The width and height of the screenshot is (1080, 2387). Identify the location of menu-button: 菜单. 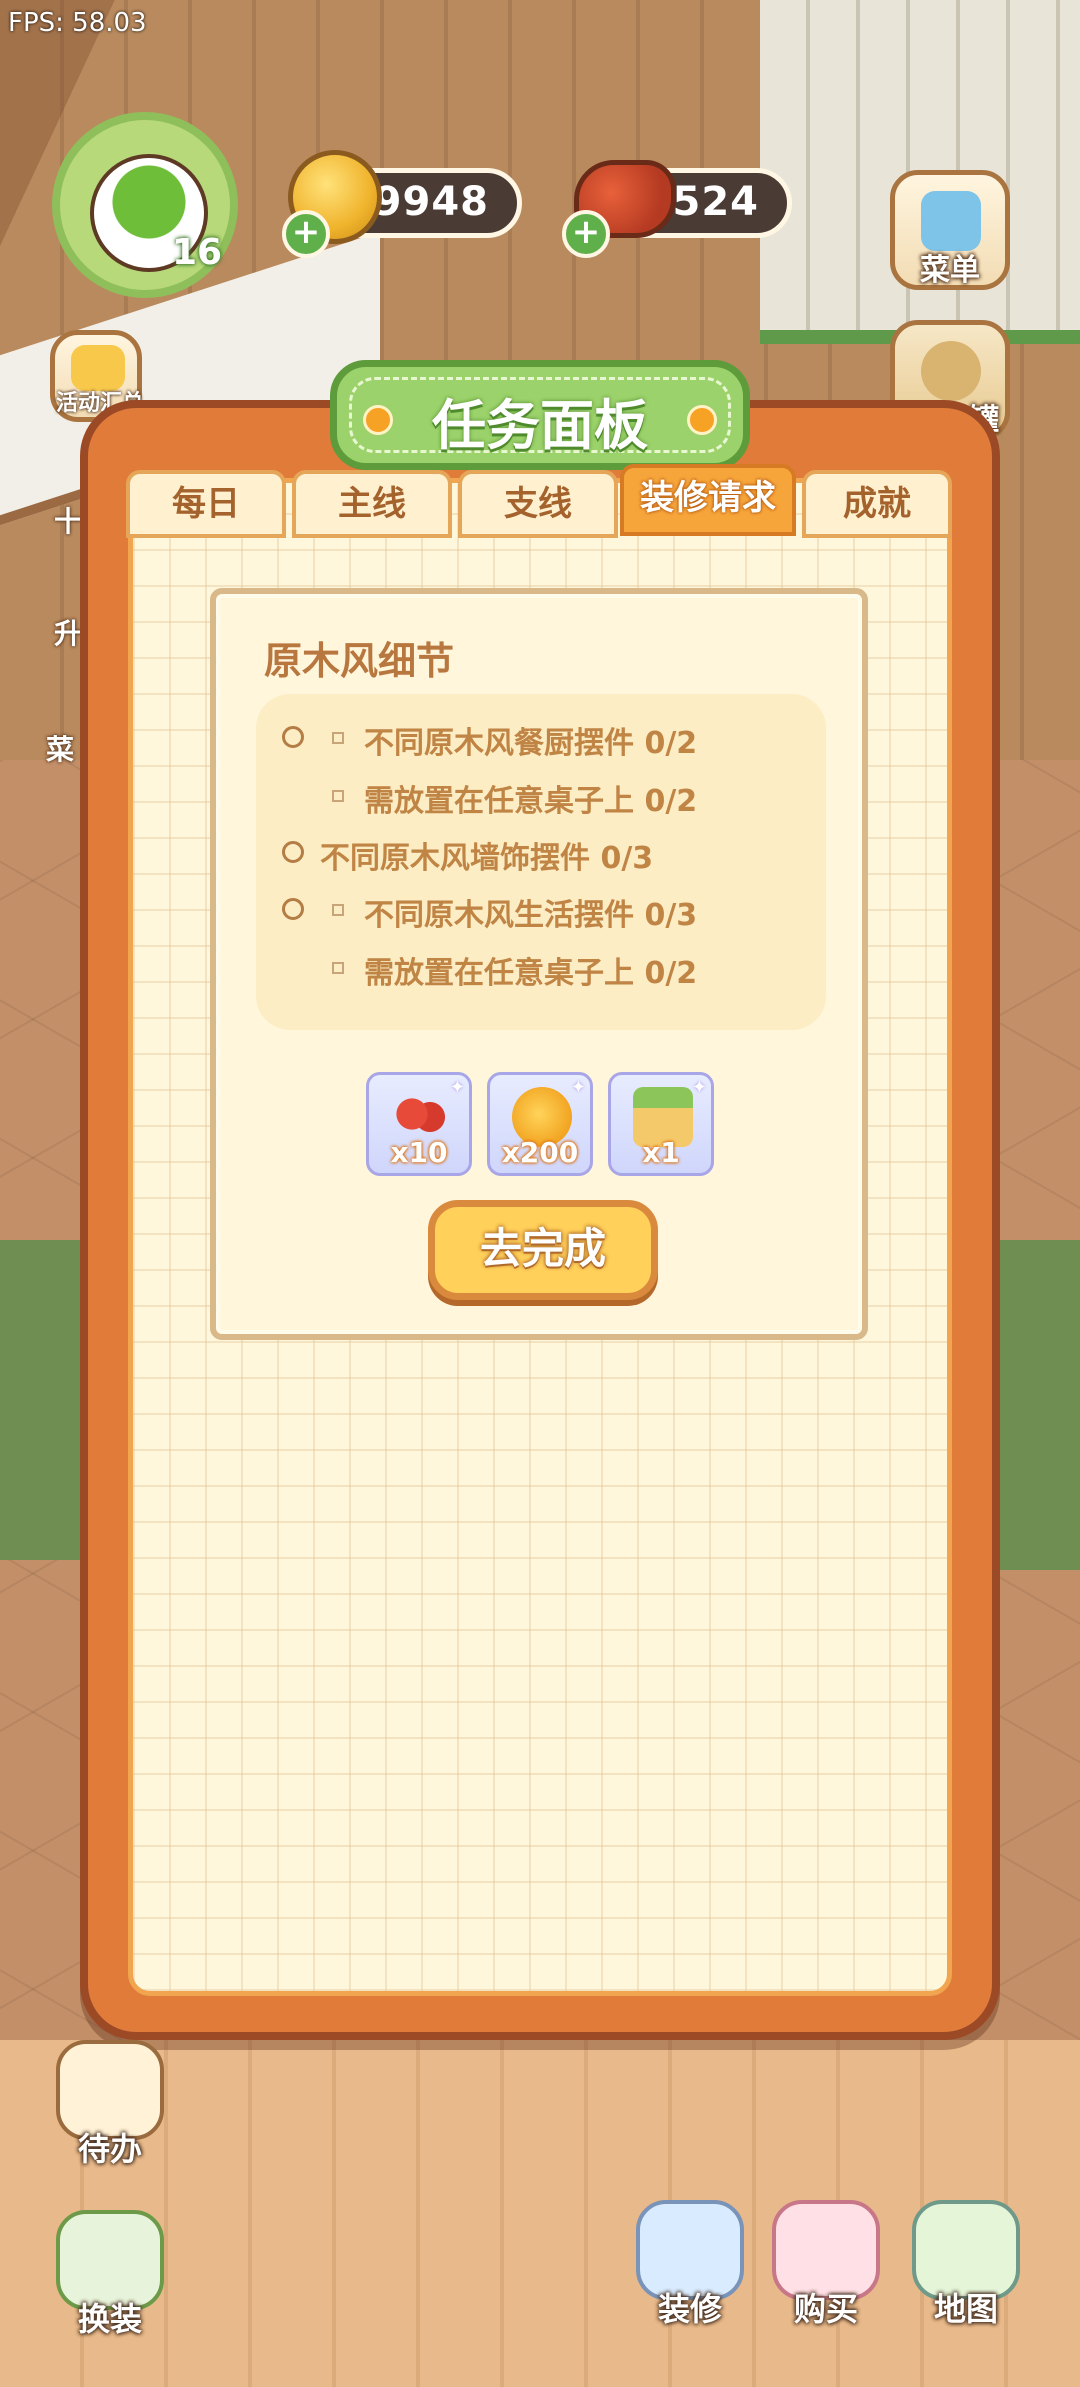
(950, 230).